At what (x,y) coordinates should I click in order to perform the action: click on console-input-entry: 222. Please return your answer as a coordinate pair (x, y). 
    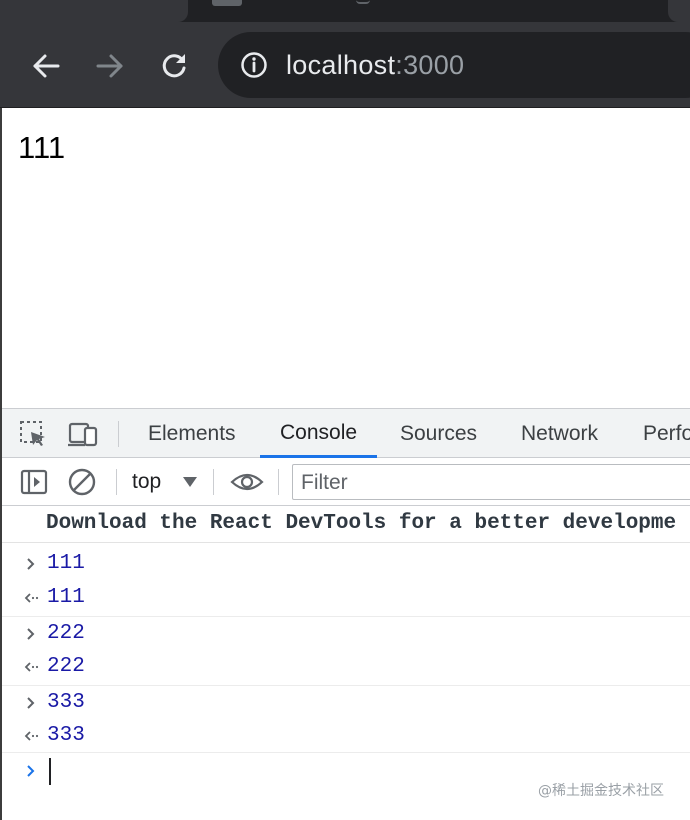
    Looking at the image, I should click on (346, 634).